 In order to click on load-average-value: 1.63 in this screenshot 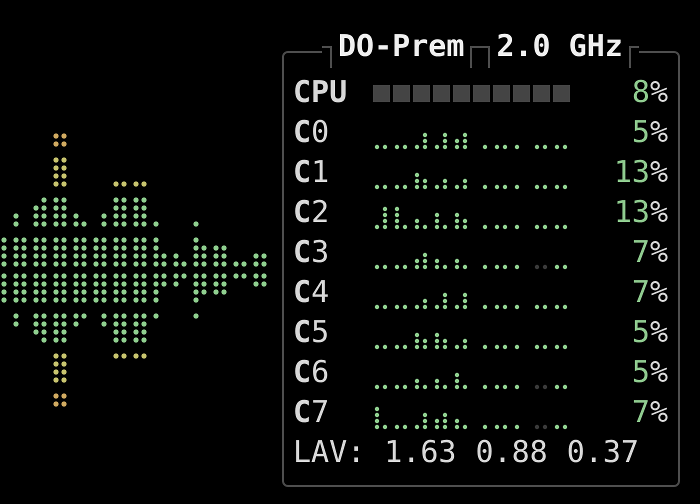, I will do `click(420, 453)`.